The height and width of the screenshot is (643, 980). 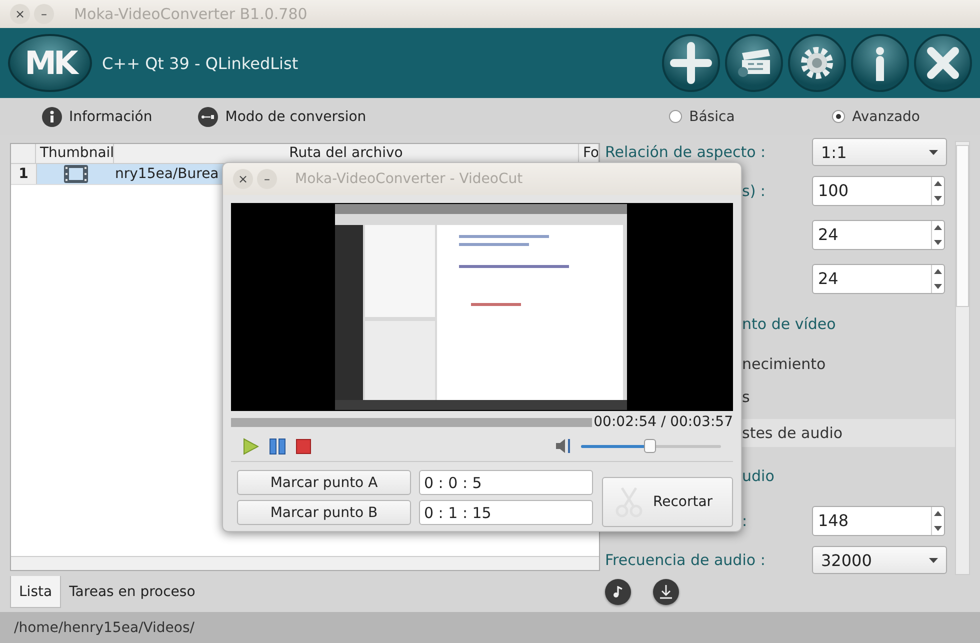 What do you see at coordinates (886, 116) in the screenshot?
I see `radio-label: Avanzado` at bounding box center [886, 116].